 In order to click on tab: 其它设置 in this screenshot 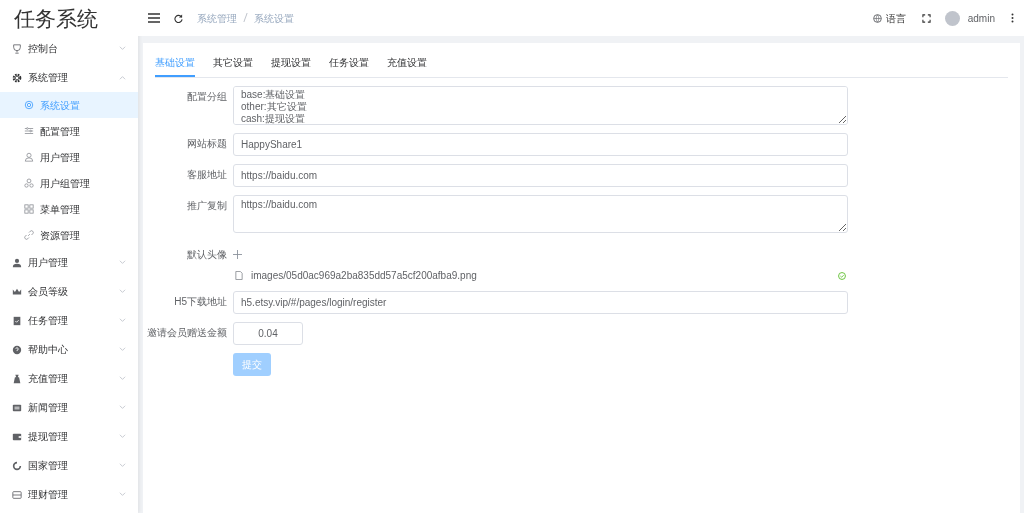, I will do `click(233, 66)`.